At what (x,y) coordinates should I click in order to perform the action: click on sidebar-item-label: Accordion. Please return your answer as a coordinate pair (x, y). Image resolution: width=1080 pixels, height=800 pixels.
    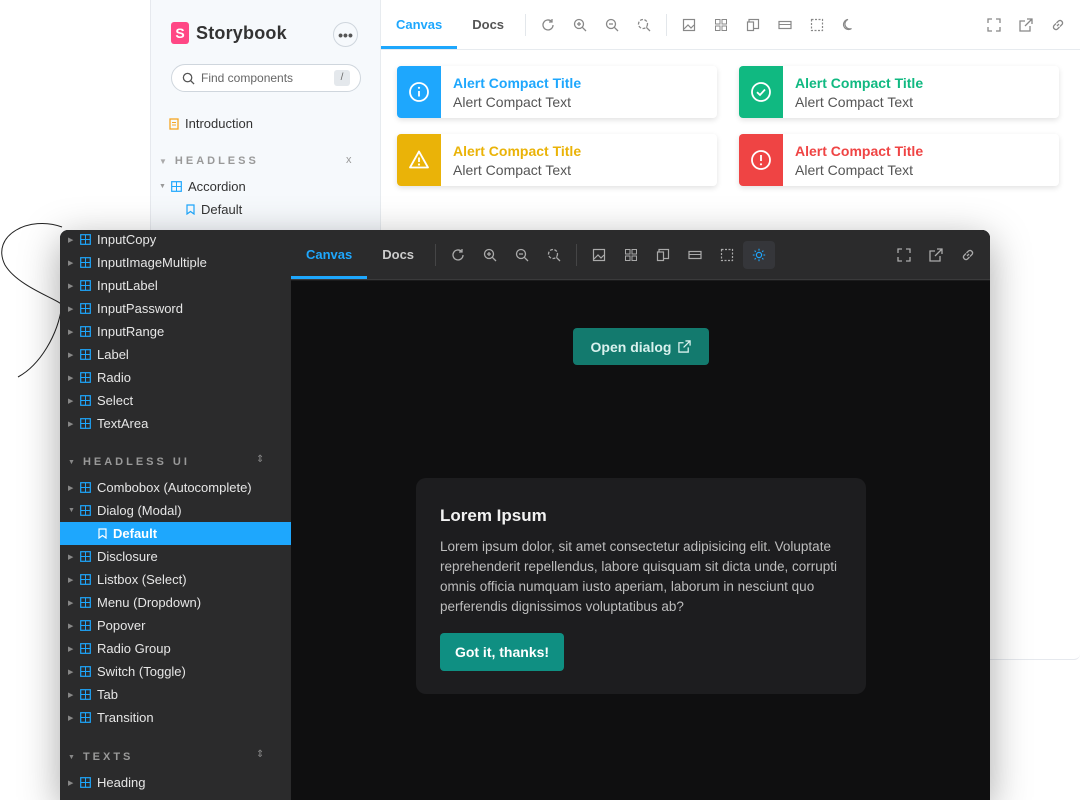
    Looking at the image, I should click on (216, 186).